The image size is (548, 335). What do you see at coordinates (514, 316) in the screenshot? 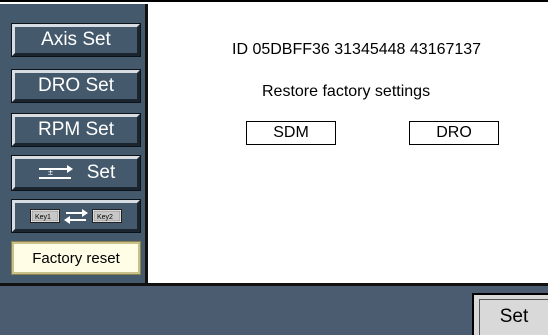
I see `set-button-label: Set` at bounding box center [514, 316].